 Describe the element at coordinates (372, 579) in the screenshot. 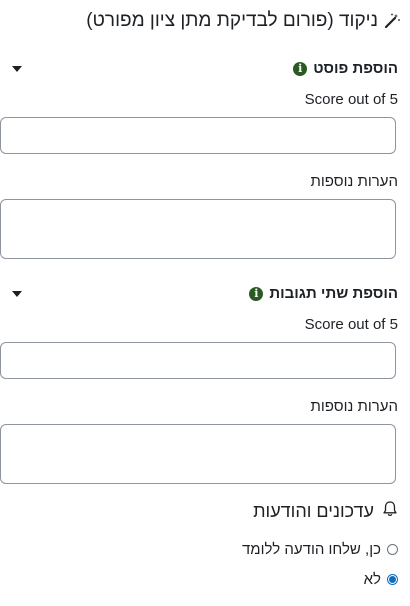

I see `radio-label: לא` at that location.